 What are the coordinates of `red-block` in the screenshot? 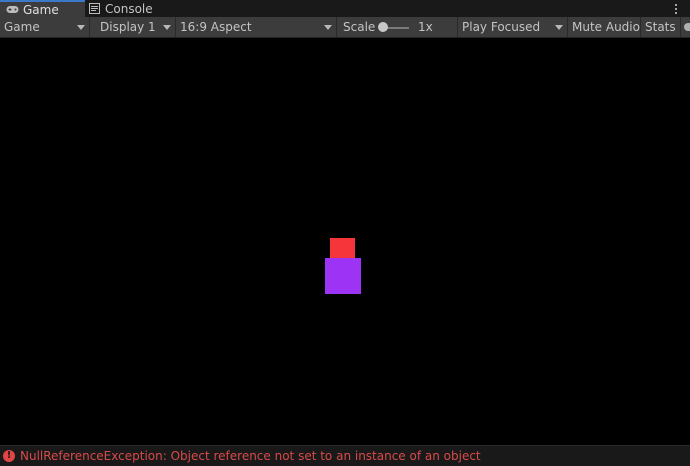 It's located at (342, 248).